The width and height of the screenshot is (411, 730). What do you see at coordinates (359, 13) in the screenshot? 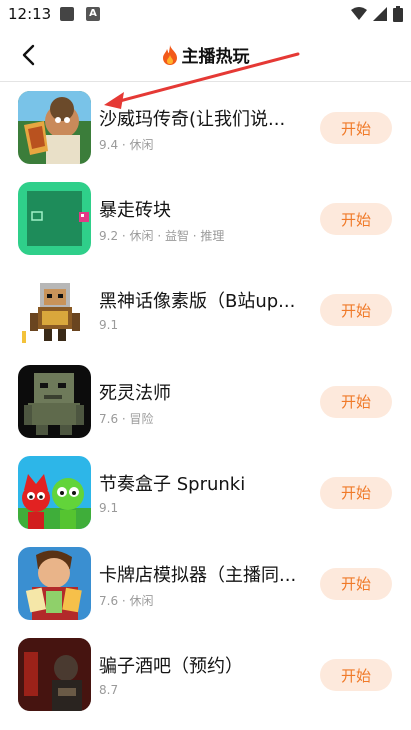
I see `wifi-icon` at bounding box center [359, 13].